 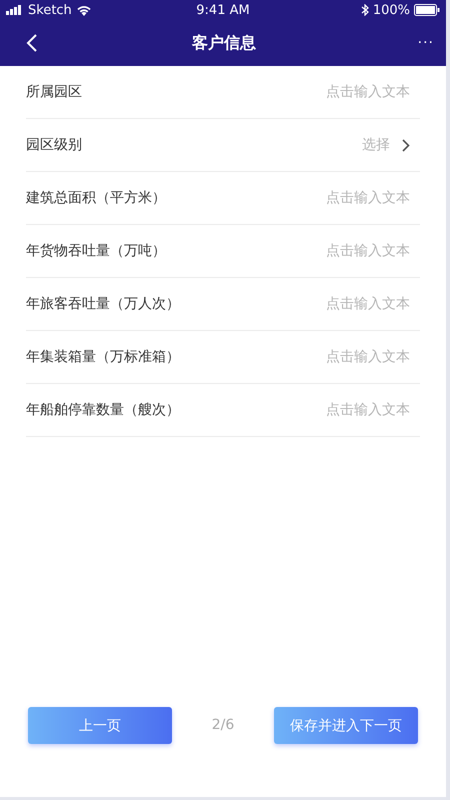 What do you see at coordinates (96, 251) in the screenshot?
I see `field-label: 年货物吞吐量（万吨）` at bounding box center [96, 251].